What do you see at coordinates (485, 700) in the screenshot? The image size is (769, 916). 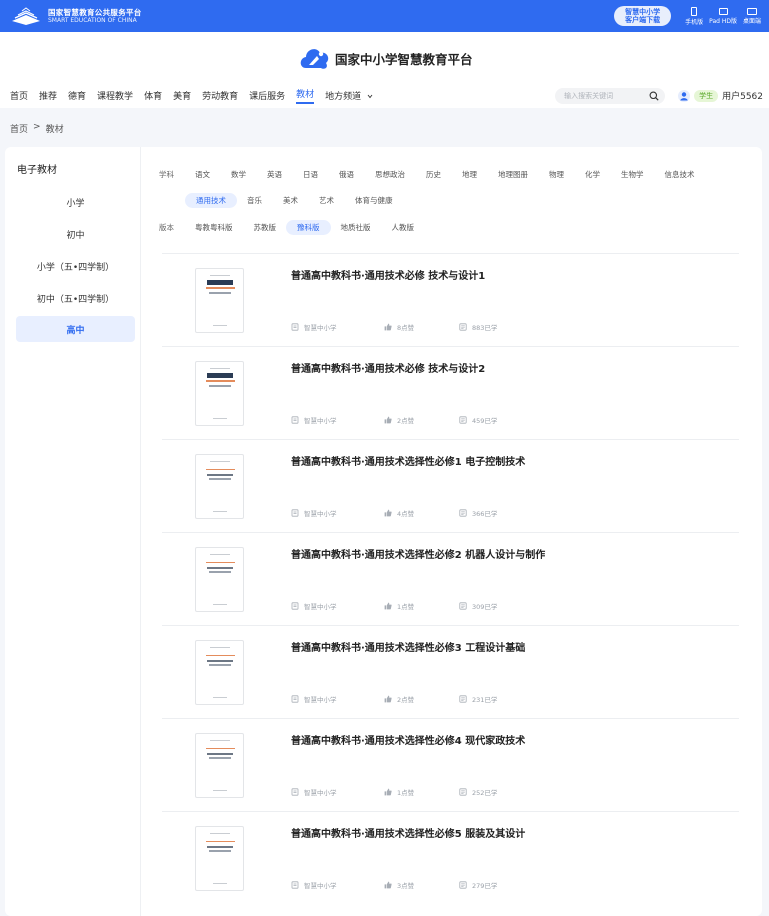 I see `learner-count-text: 231已学` at bounding box center [485, 700].